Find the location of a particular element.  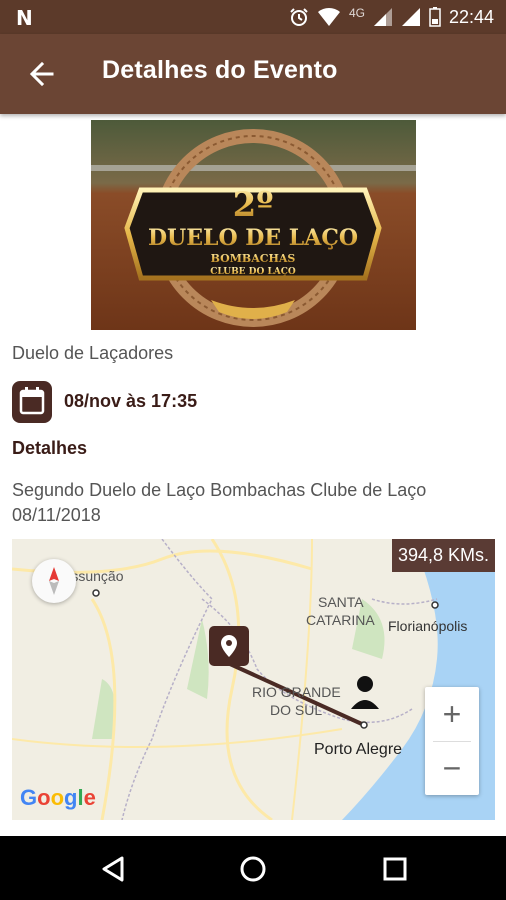

map-label-rs2: DO SUL is located at coordinates (296, 710).